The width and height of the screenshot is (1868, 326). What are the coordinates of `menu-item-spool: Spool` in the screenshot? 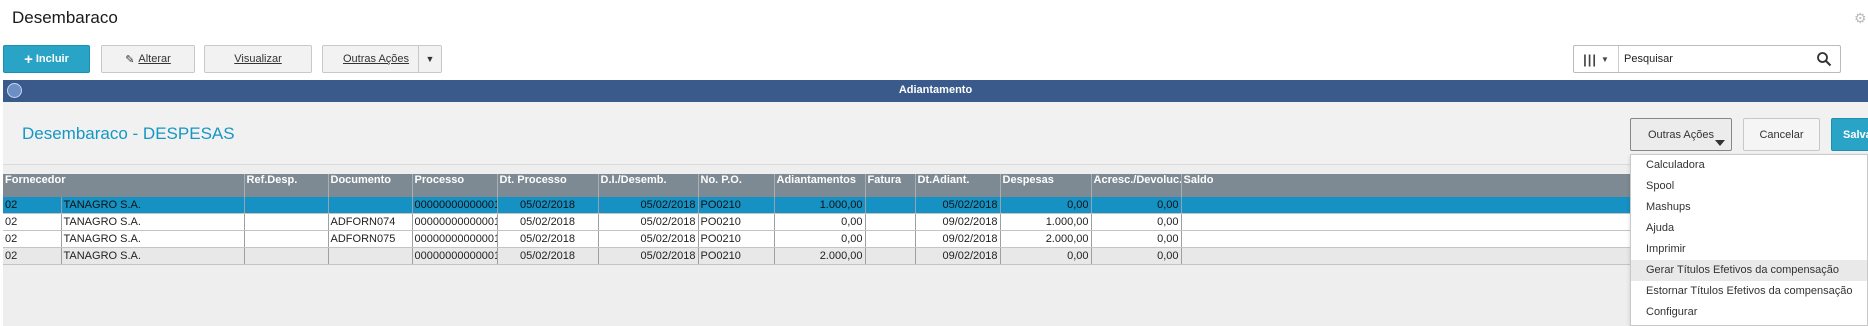 It's located at (1749, 186).